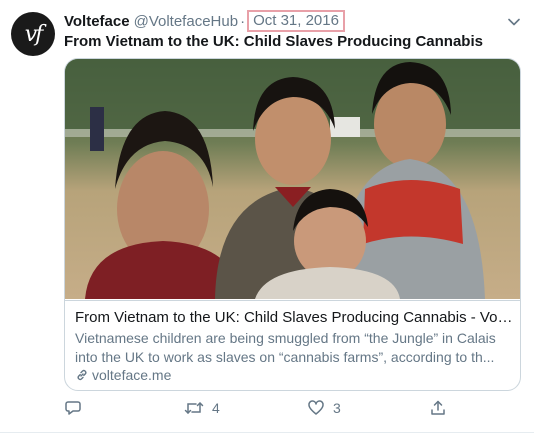 The height and width of the screenshot is (433, 534). I want to click on avatar: vf, so click(33, 34).